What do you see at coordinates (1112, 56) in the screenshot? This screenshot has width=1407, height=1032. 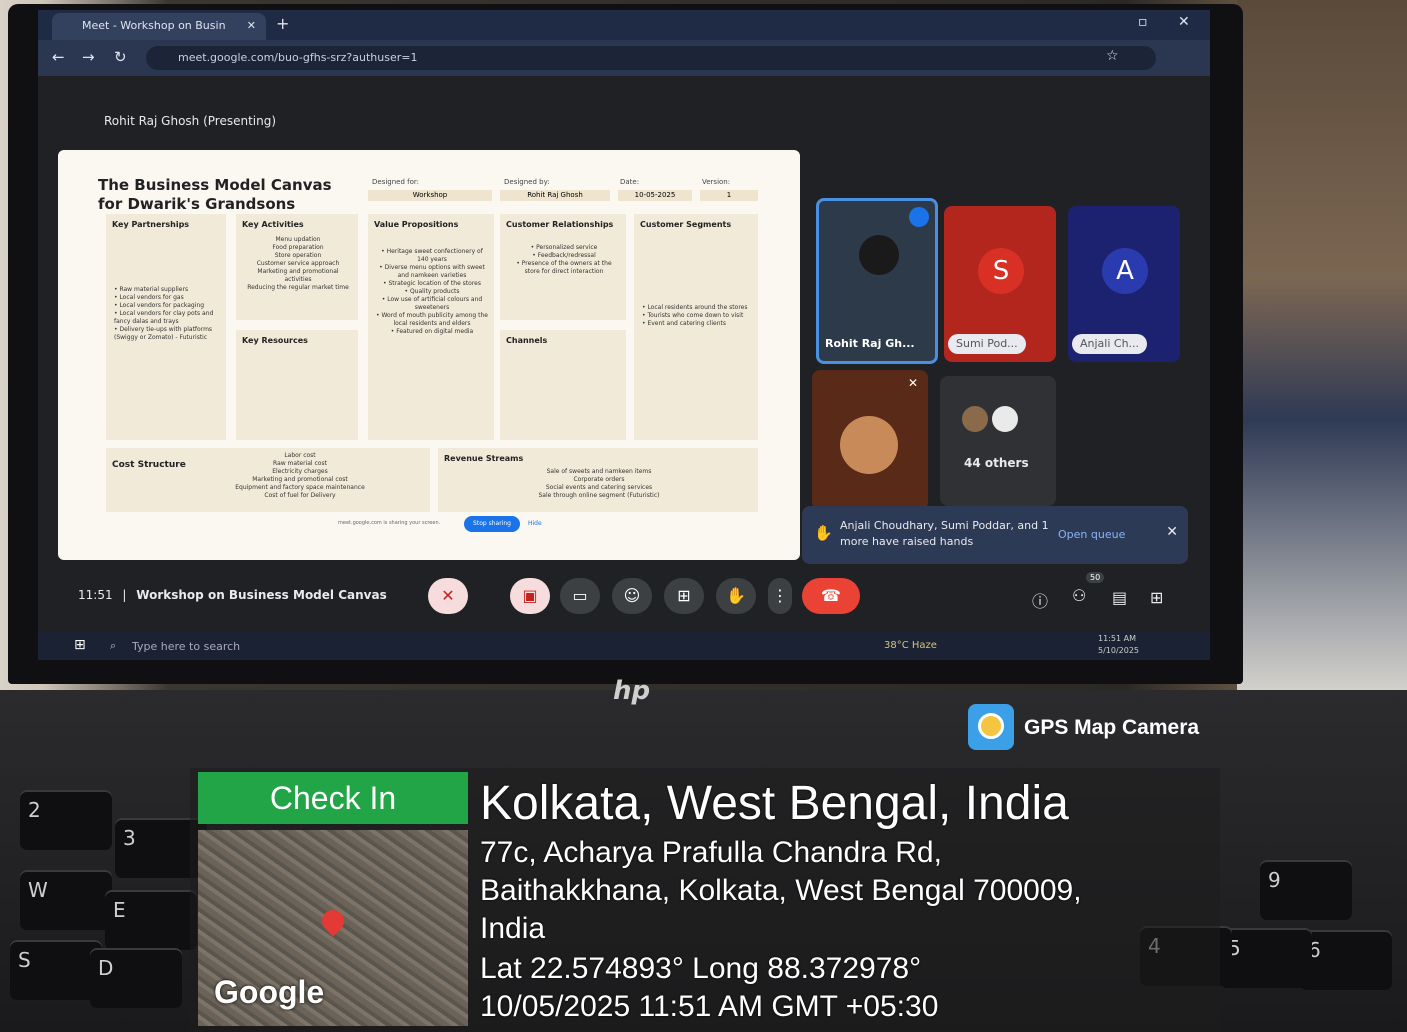 I see `bookmark-star-icon: ☆` at bounding box center [1112, 56].